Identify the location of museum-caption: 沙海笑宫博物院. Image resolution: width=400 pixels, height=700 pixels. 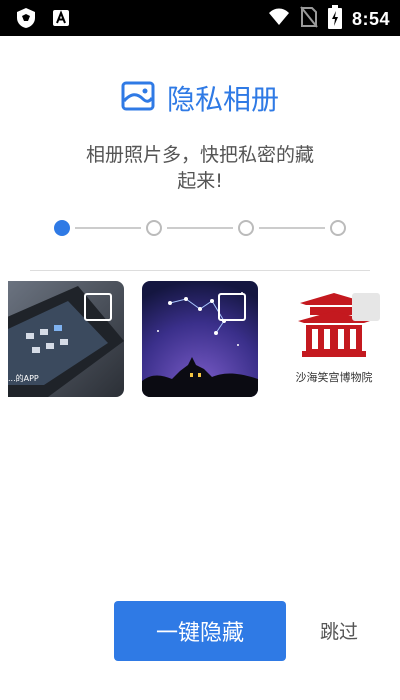
(334, 377).